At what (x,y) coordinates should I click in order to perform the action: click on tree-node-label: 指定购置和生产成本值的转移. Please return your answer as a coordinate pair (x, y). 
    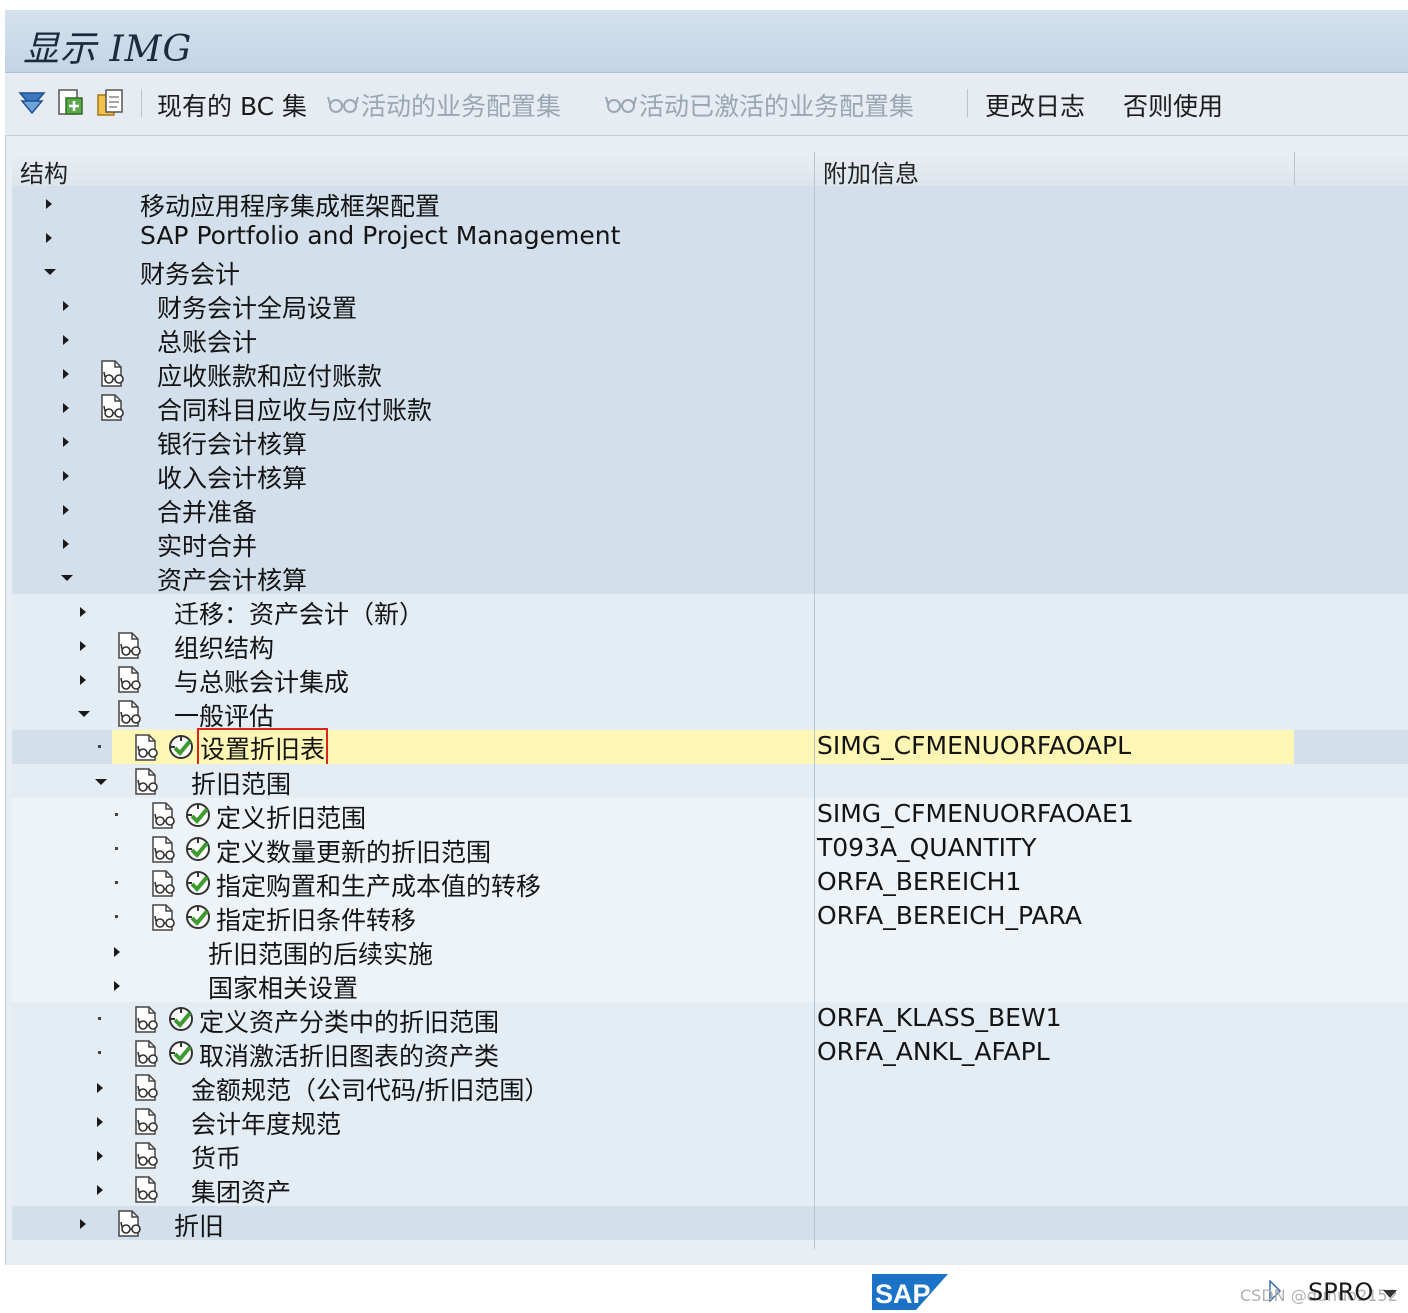
    Looking at the image, I should click on (378, 885).